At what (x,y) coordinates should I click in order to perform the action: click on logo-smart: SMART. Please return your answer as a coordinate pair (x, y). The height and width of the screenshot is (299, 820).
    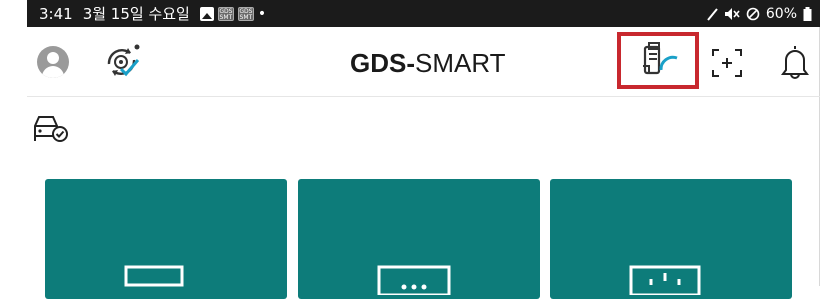
    Looking at the image, I should click on (460, 63).